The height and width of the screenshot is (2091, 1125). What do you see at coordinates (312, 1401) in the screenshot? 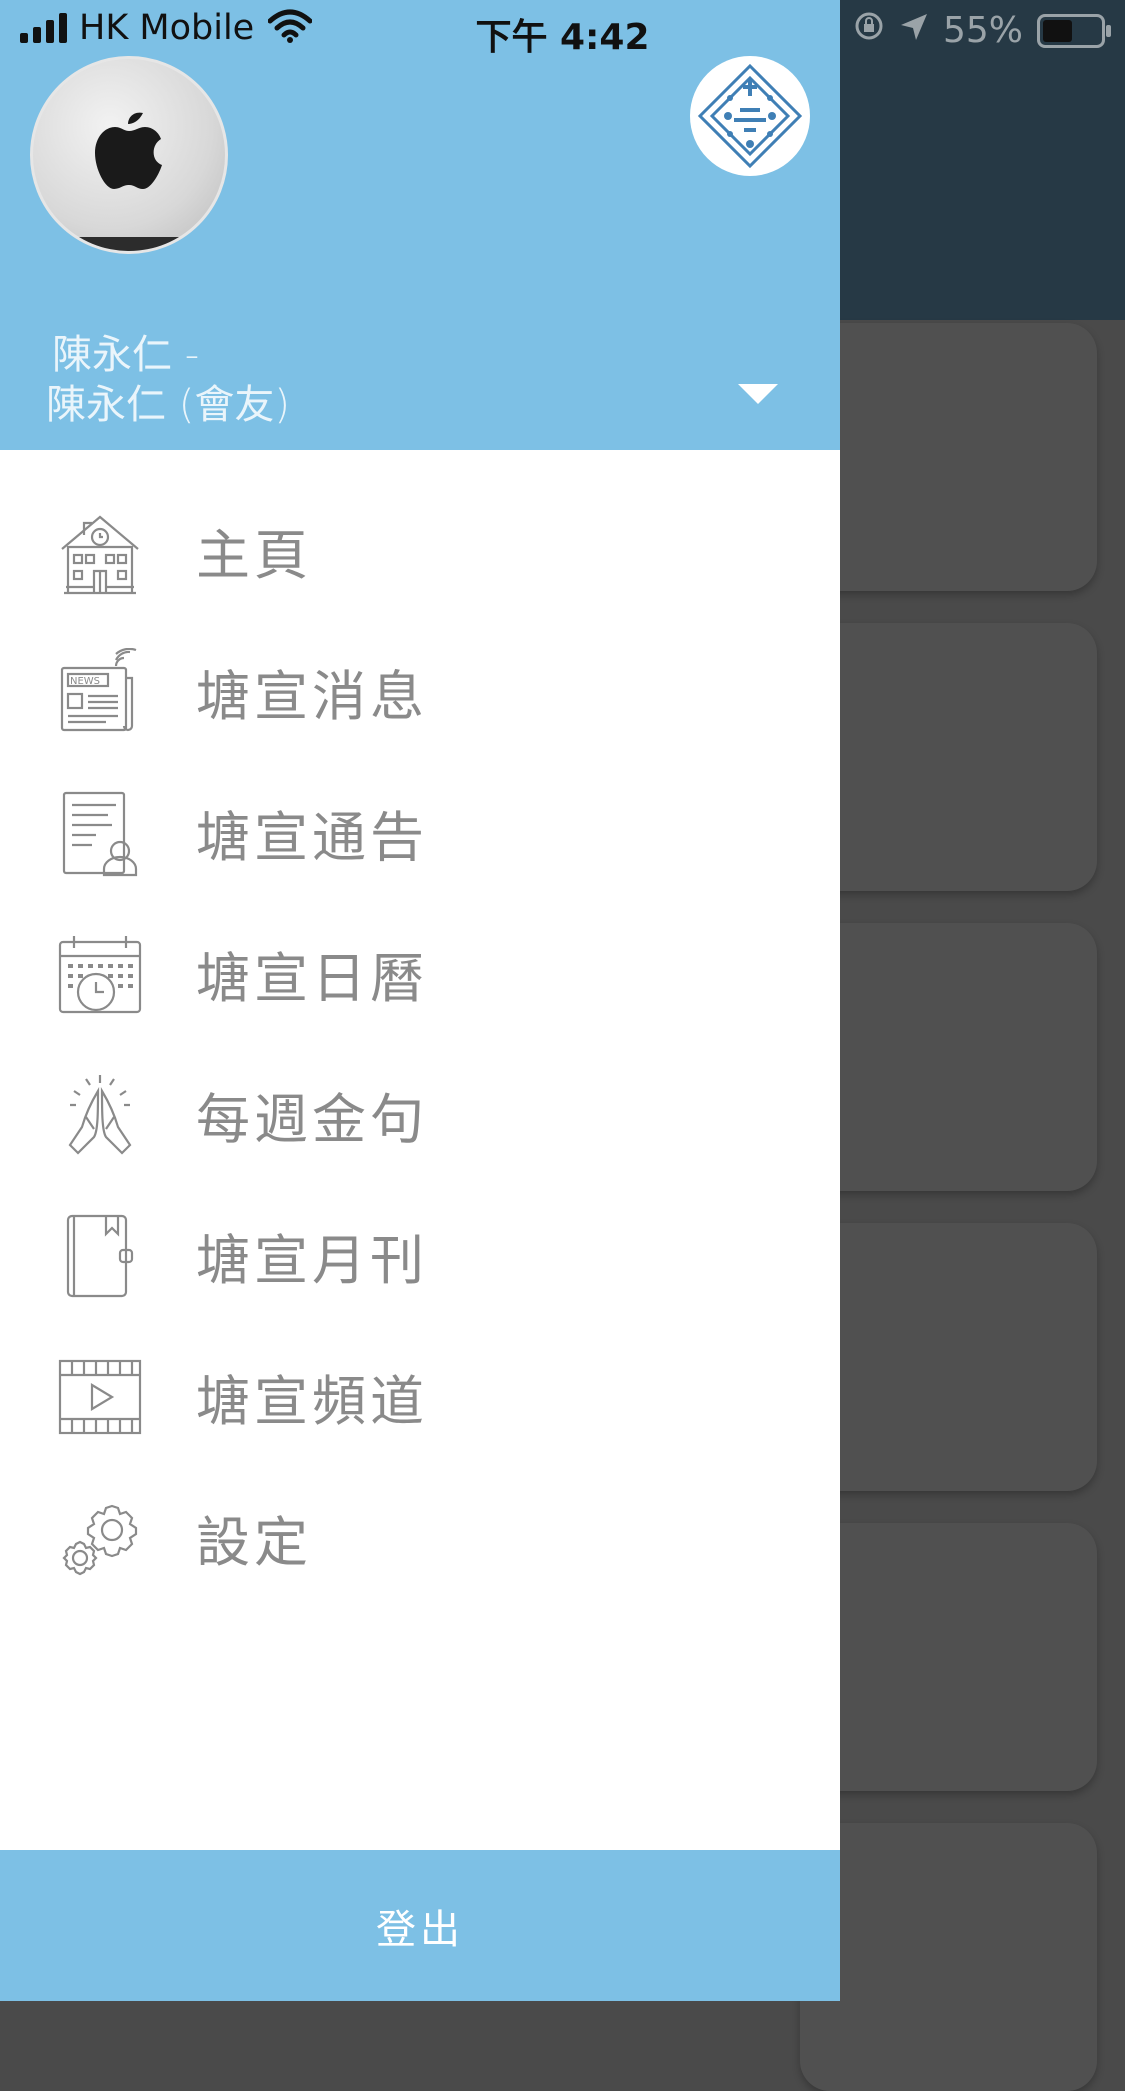
I see `menu-label: 塘宣頻道` at bounding box center [312, 1401].